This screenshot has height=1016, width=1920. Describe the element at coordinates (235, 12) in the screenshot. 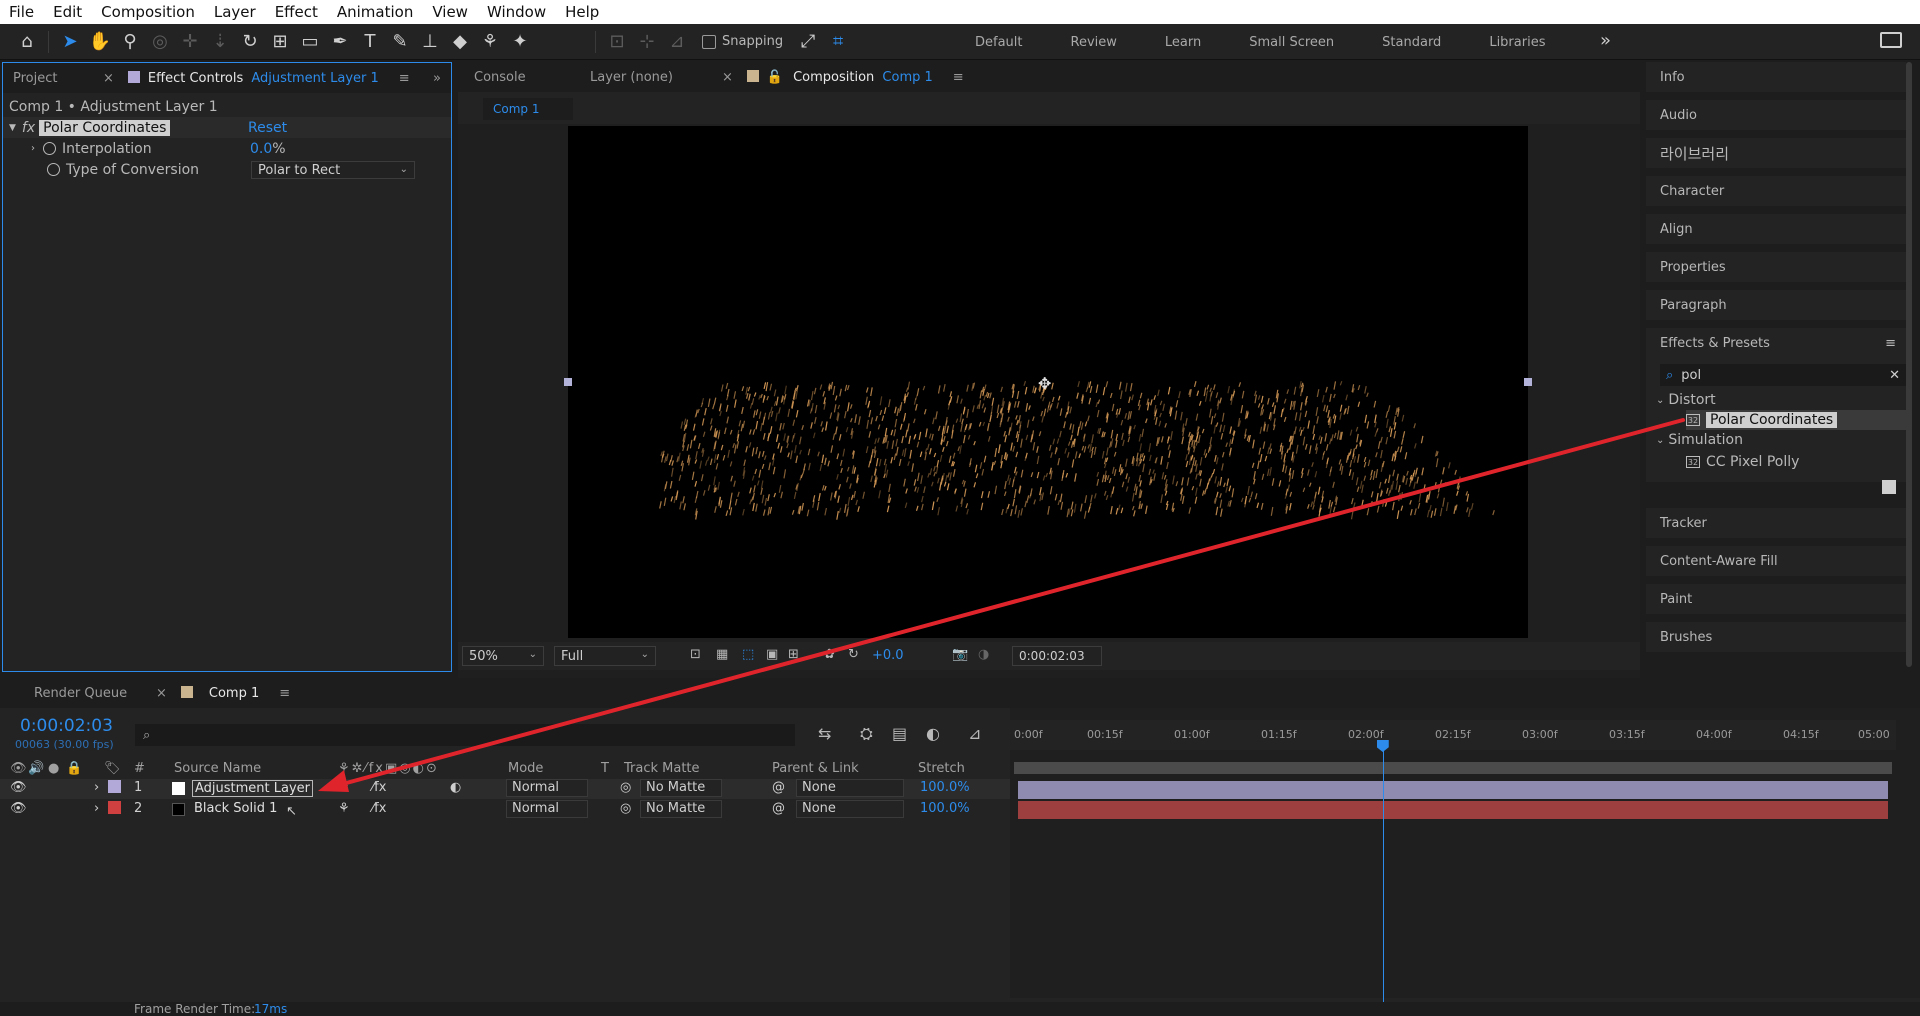

I see `menu-layer: Layer` at that location.